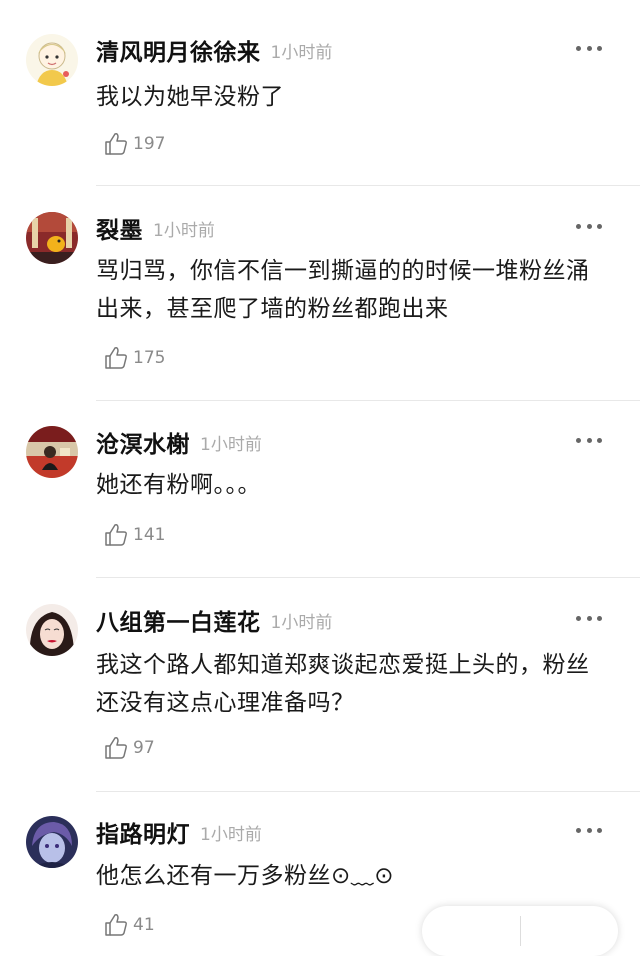 This screenshot has width=640, height=956. I want to click on stage-photo-avatar-icon, so click(52, 452).